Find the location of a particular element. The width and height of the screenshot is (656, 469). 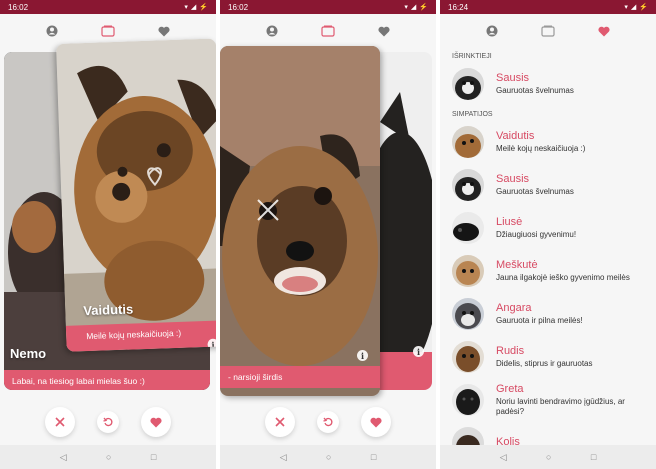

item-name: Kolis is located at coordinates (508, 440).